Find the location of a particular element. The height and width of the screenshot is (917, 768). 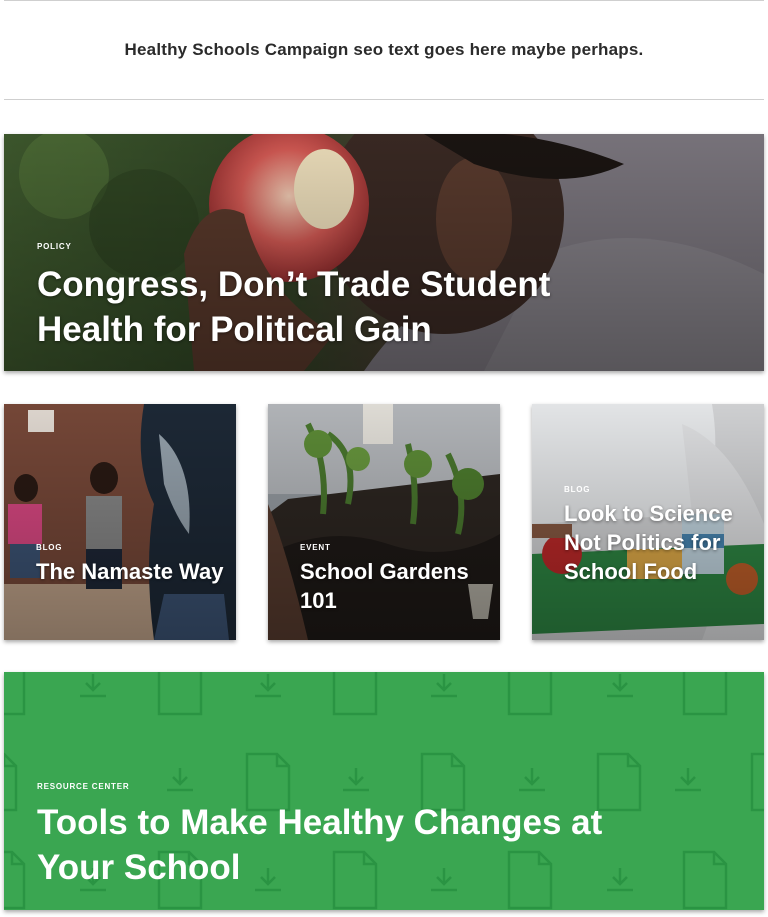

seo-divider is located at coordinates (384, 99).